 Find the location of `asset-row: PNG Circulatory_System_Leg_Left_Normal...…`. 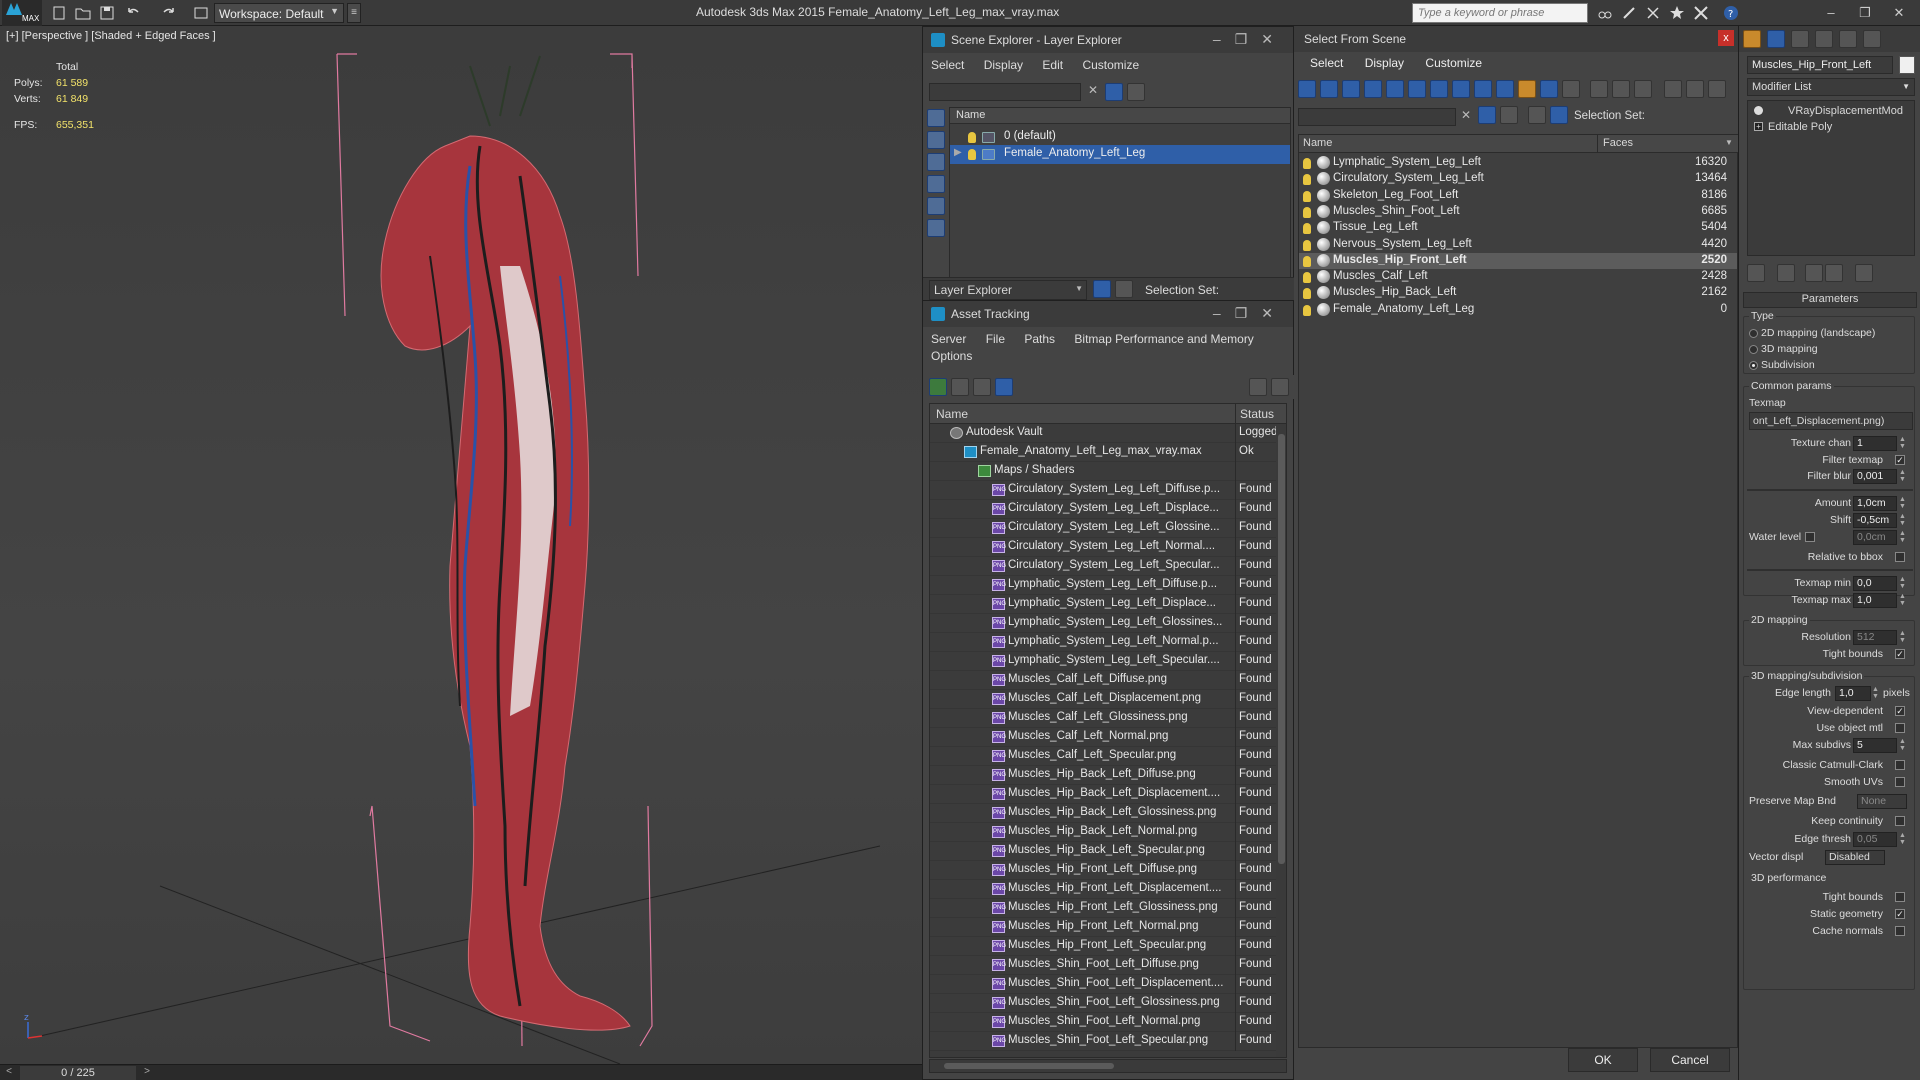

asset-row: PNG Circulatory_System_Leg_Left_Normal...… is located at coordinates (1103, 547).